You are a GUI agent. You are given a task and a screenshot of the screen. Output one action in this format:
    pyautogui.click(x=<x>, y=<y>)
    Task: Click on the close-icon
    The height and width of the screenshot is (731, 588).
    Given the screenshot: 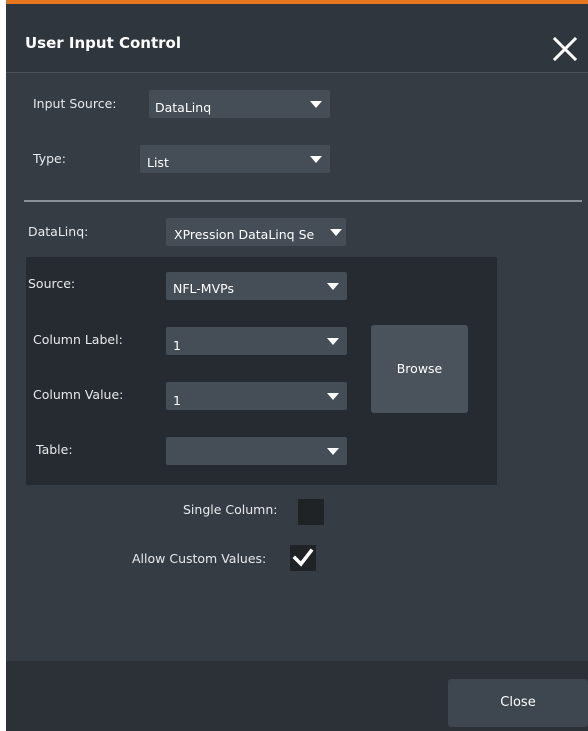 What is the action you would take?
    pyautogui.click(x=565, y=49)
    